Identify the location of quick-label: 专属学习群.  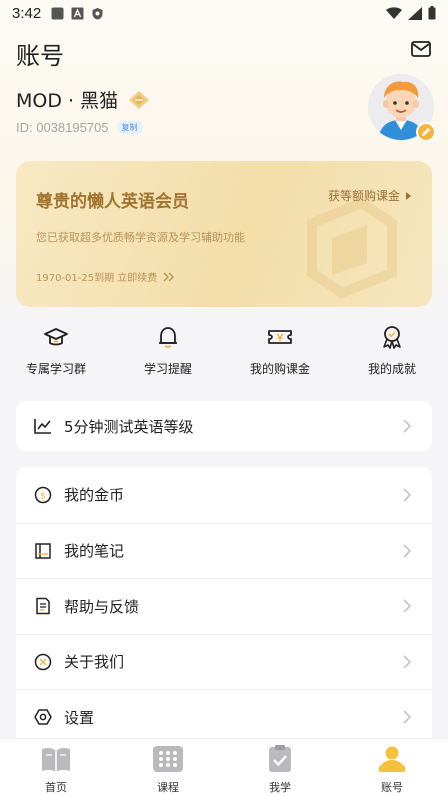
(55, 369).